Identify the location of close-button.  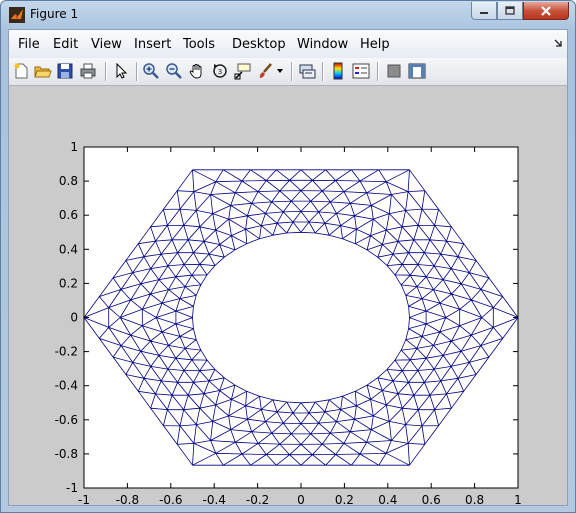
(546, 11).